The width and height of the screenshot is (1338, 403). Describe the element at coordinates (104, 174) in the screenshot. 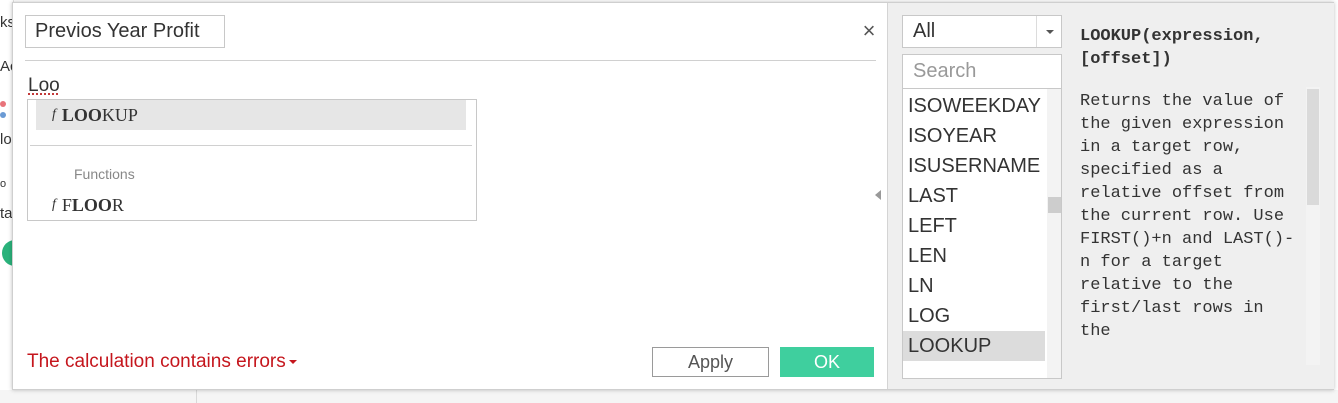

I see `autocomplete-section-header: Functions` at that location.